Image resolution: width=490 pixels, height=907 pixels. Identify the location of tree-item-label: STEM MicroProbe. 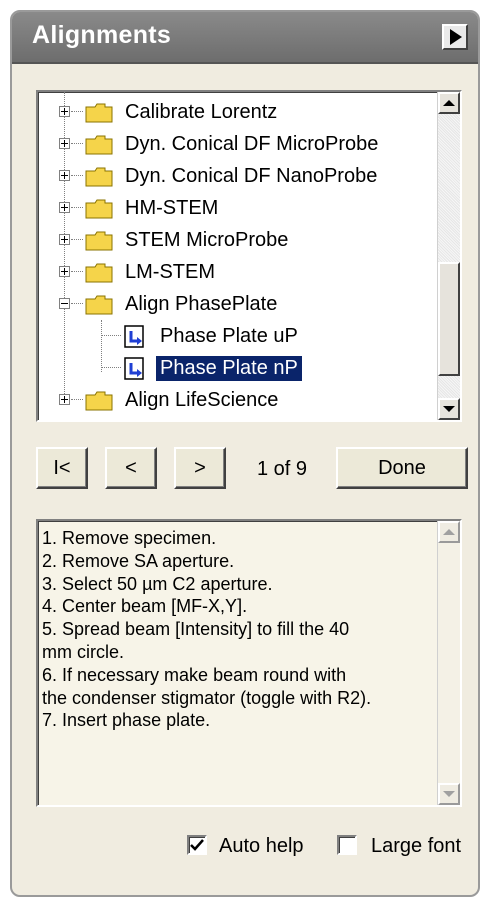
(207, 240).